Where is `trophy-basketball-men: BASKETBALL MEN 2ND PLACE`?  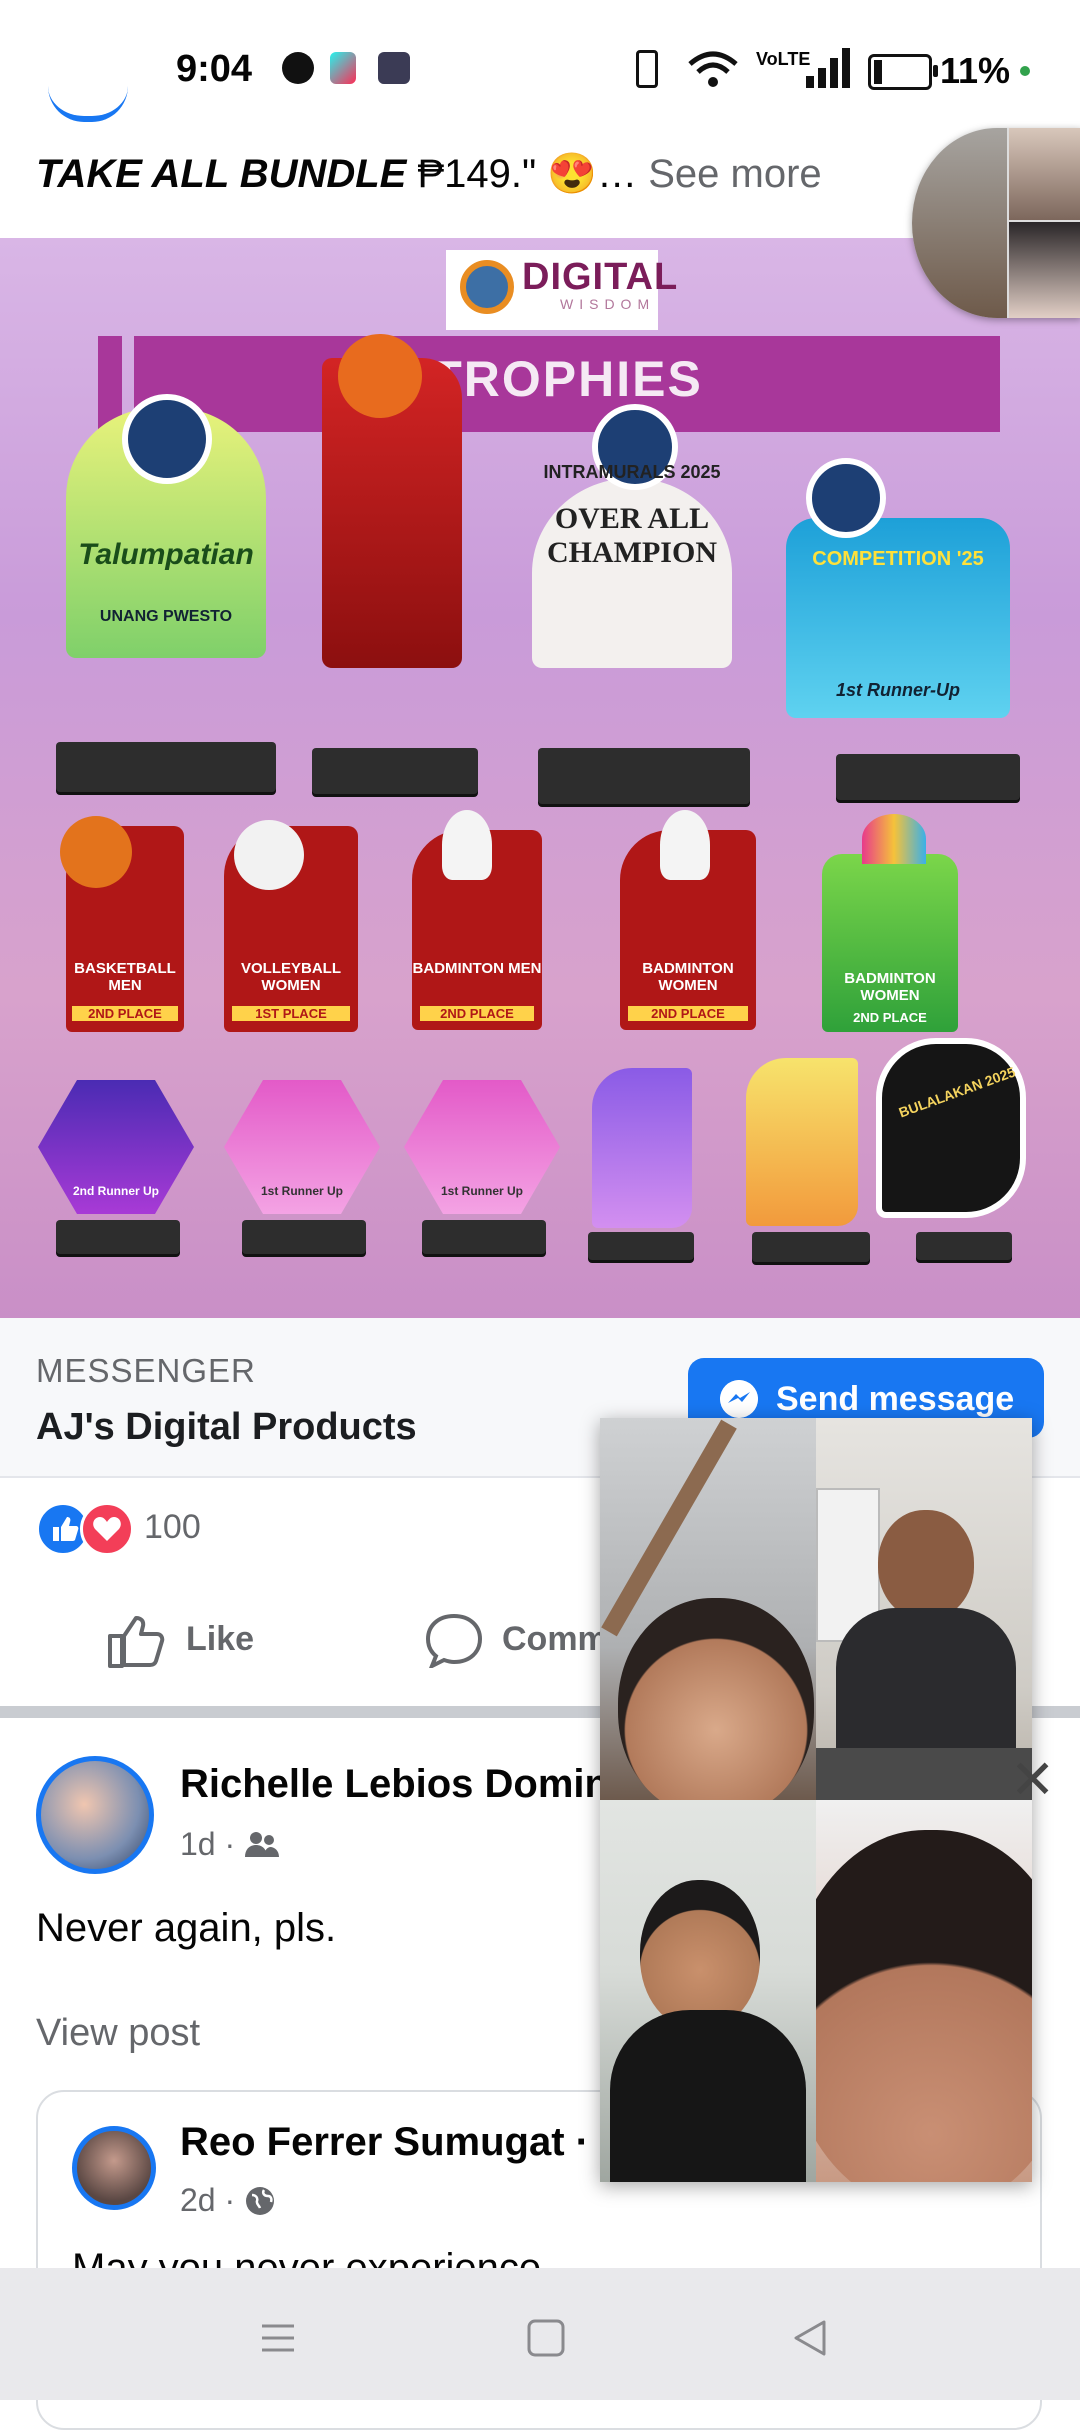 trophy-basketball-men: BASKETBALL MEN 2ND PLACE is located at coordinates (122, 924).